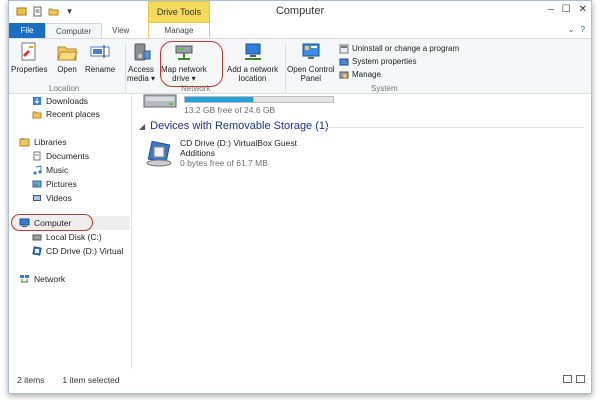 This screenshot has height=400, width=600. What do you see at coordinates (65, 114) in the screenshot?
I see `nav-item-recent-places: Recent places` at bounding box center [65, 114].